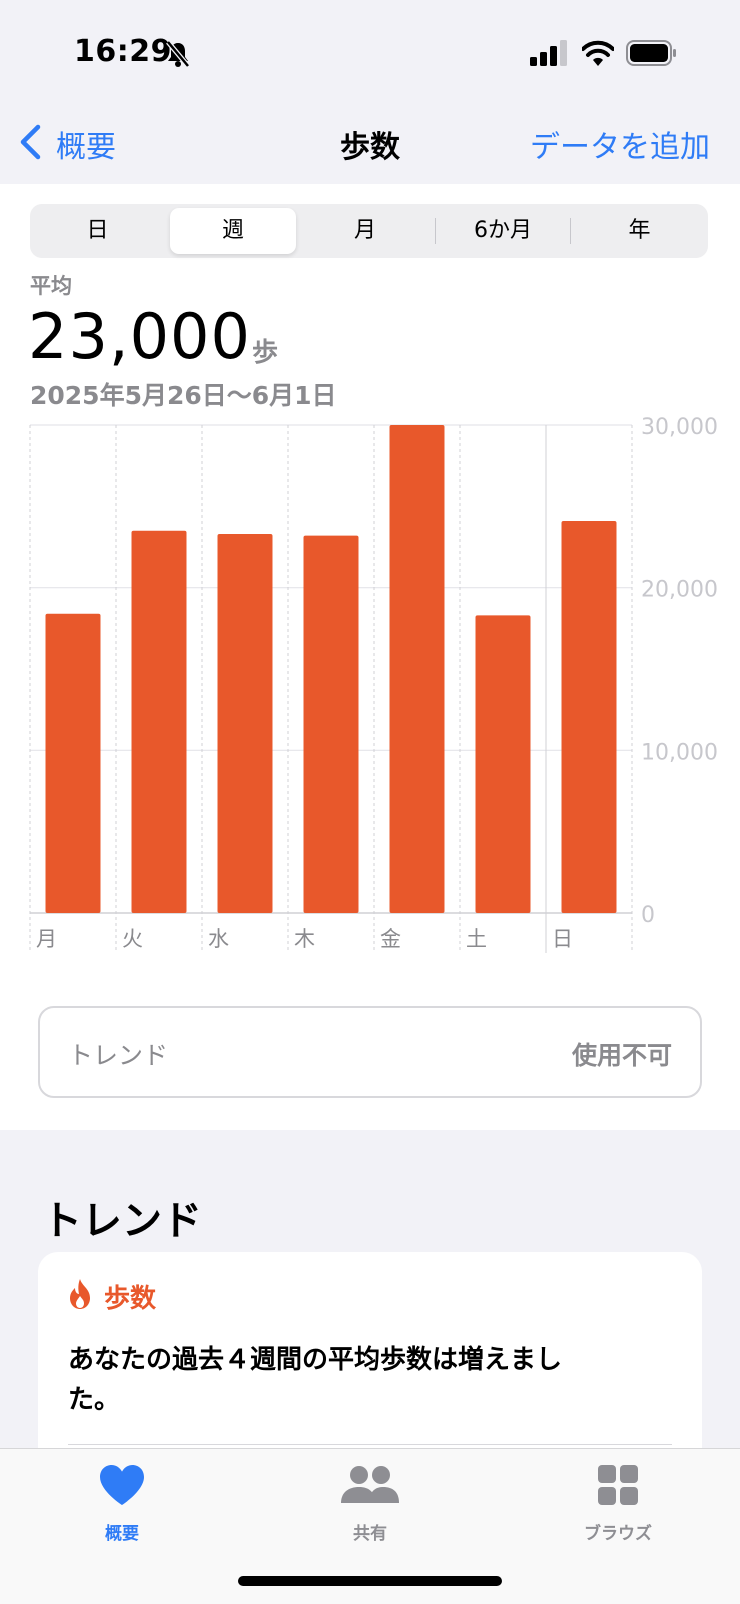  I want to click on bar-日, so click(589, 716).